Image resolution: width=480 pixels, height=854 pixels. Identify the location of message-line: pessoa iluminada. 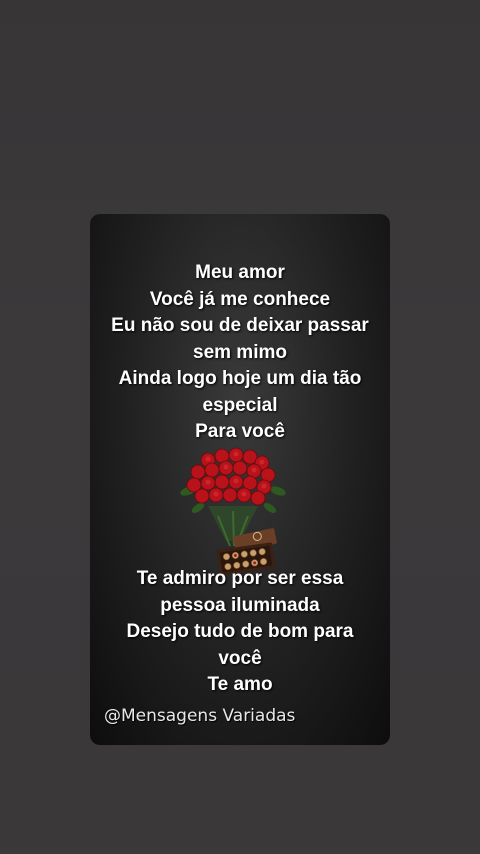
(240, 605).